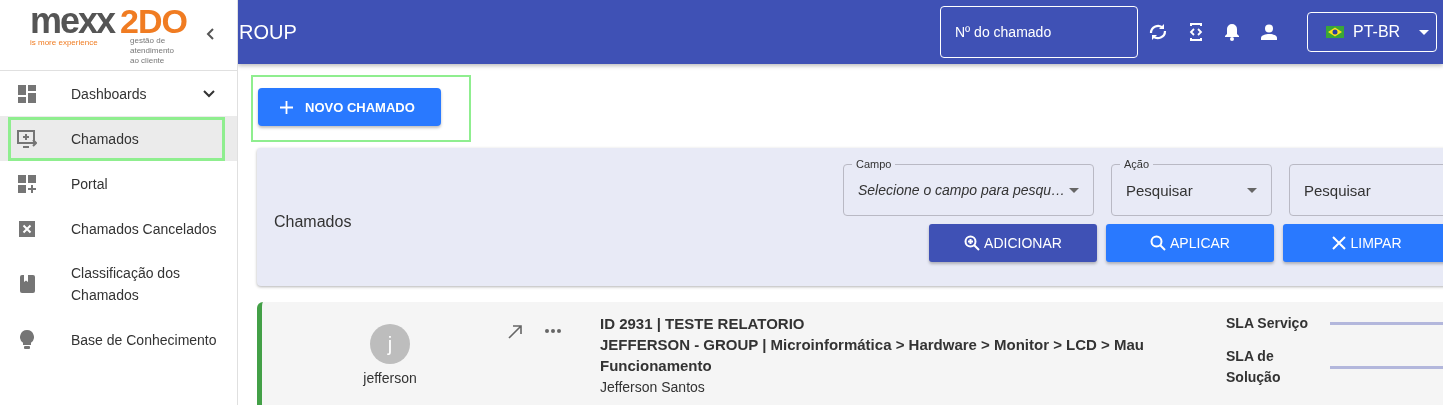  Describe the element at coordinates (1363, 243) in the screenshot. I see `filter-button: LIMPAR` at that location.